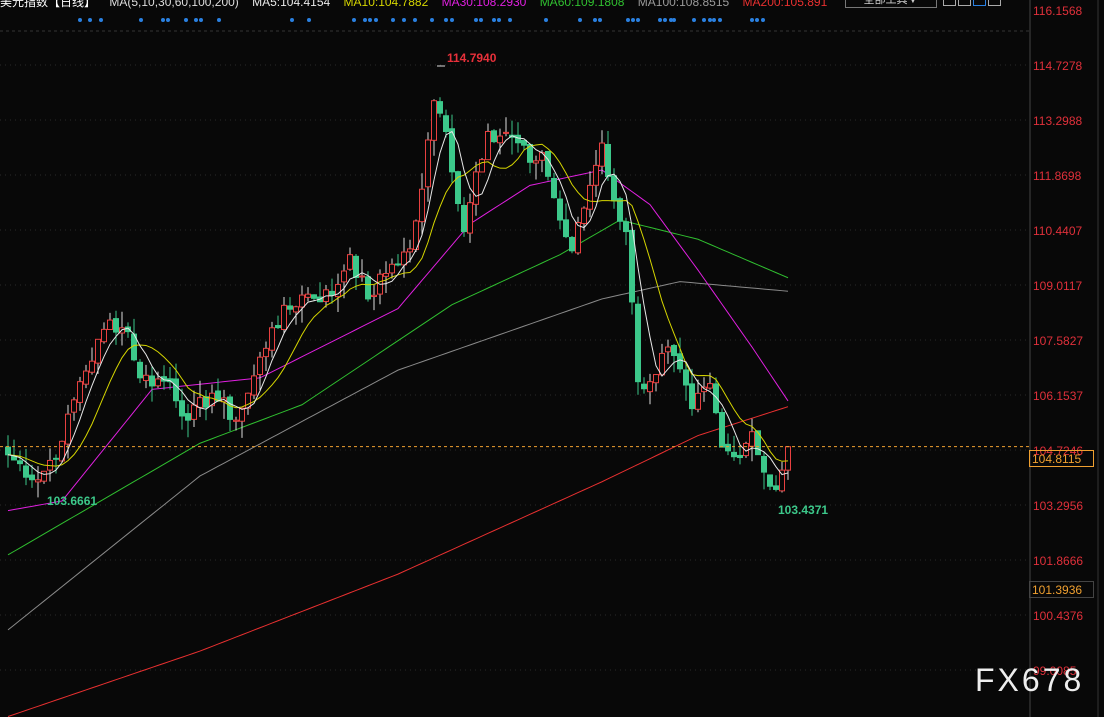  Describe the element at coordinates (72, 501) in the screenshot. I see `low-left-annotation: 103.6661` at that location.